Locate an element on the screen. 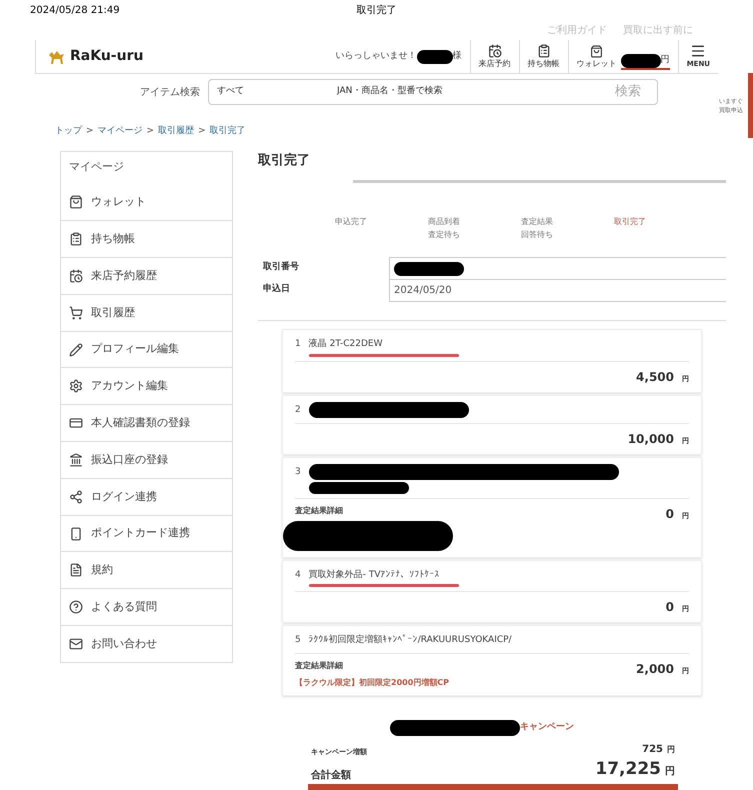  search-label: アイテム検索 is located at coordinates (170, 93).